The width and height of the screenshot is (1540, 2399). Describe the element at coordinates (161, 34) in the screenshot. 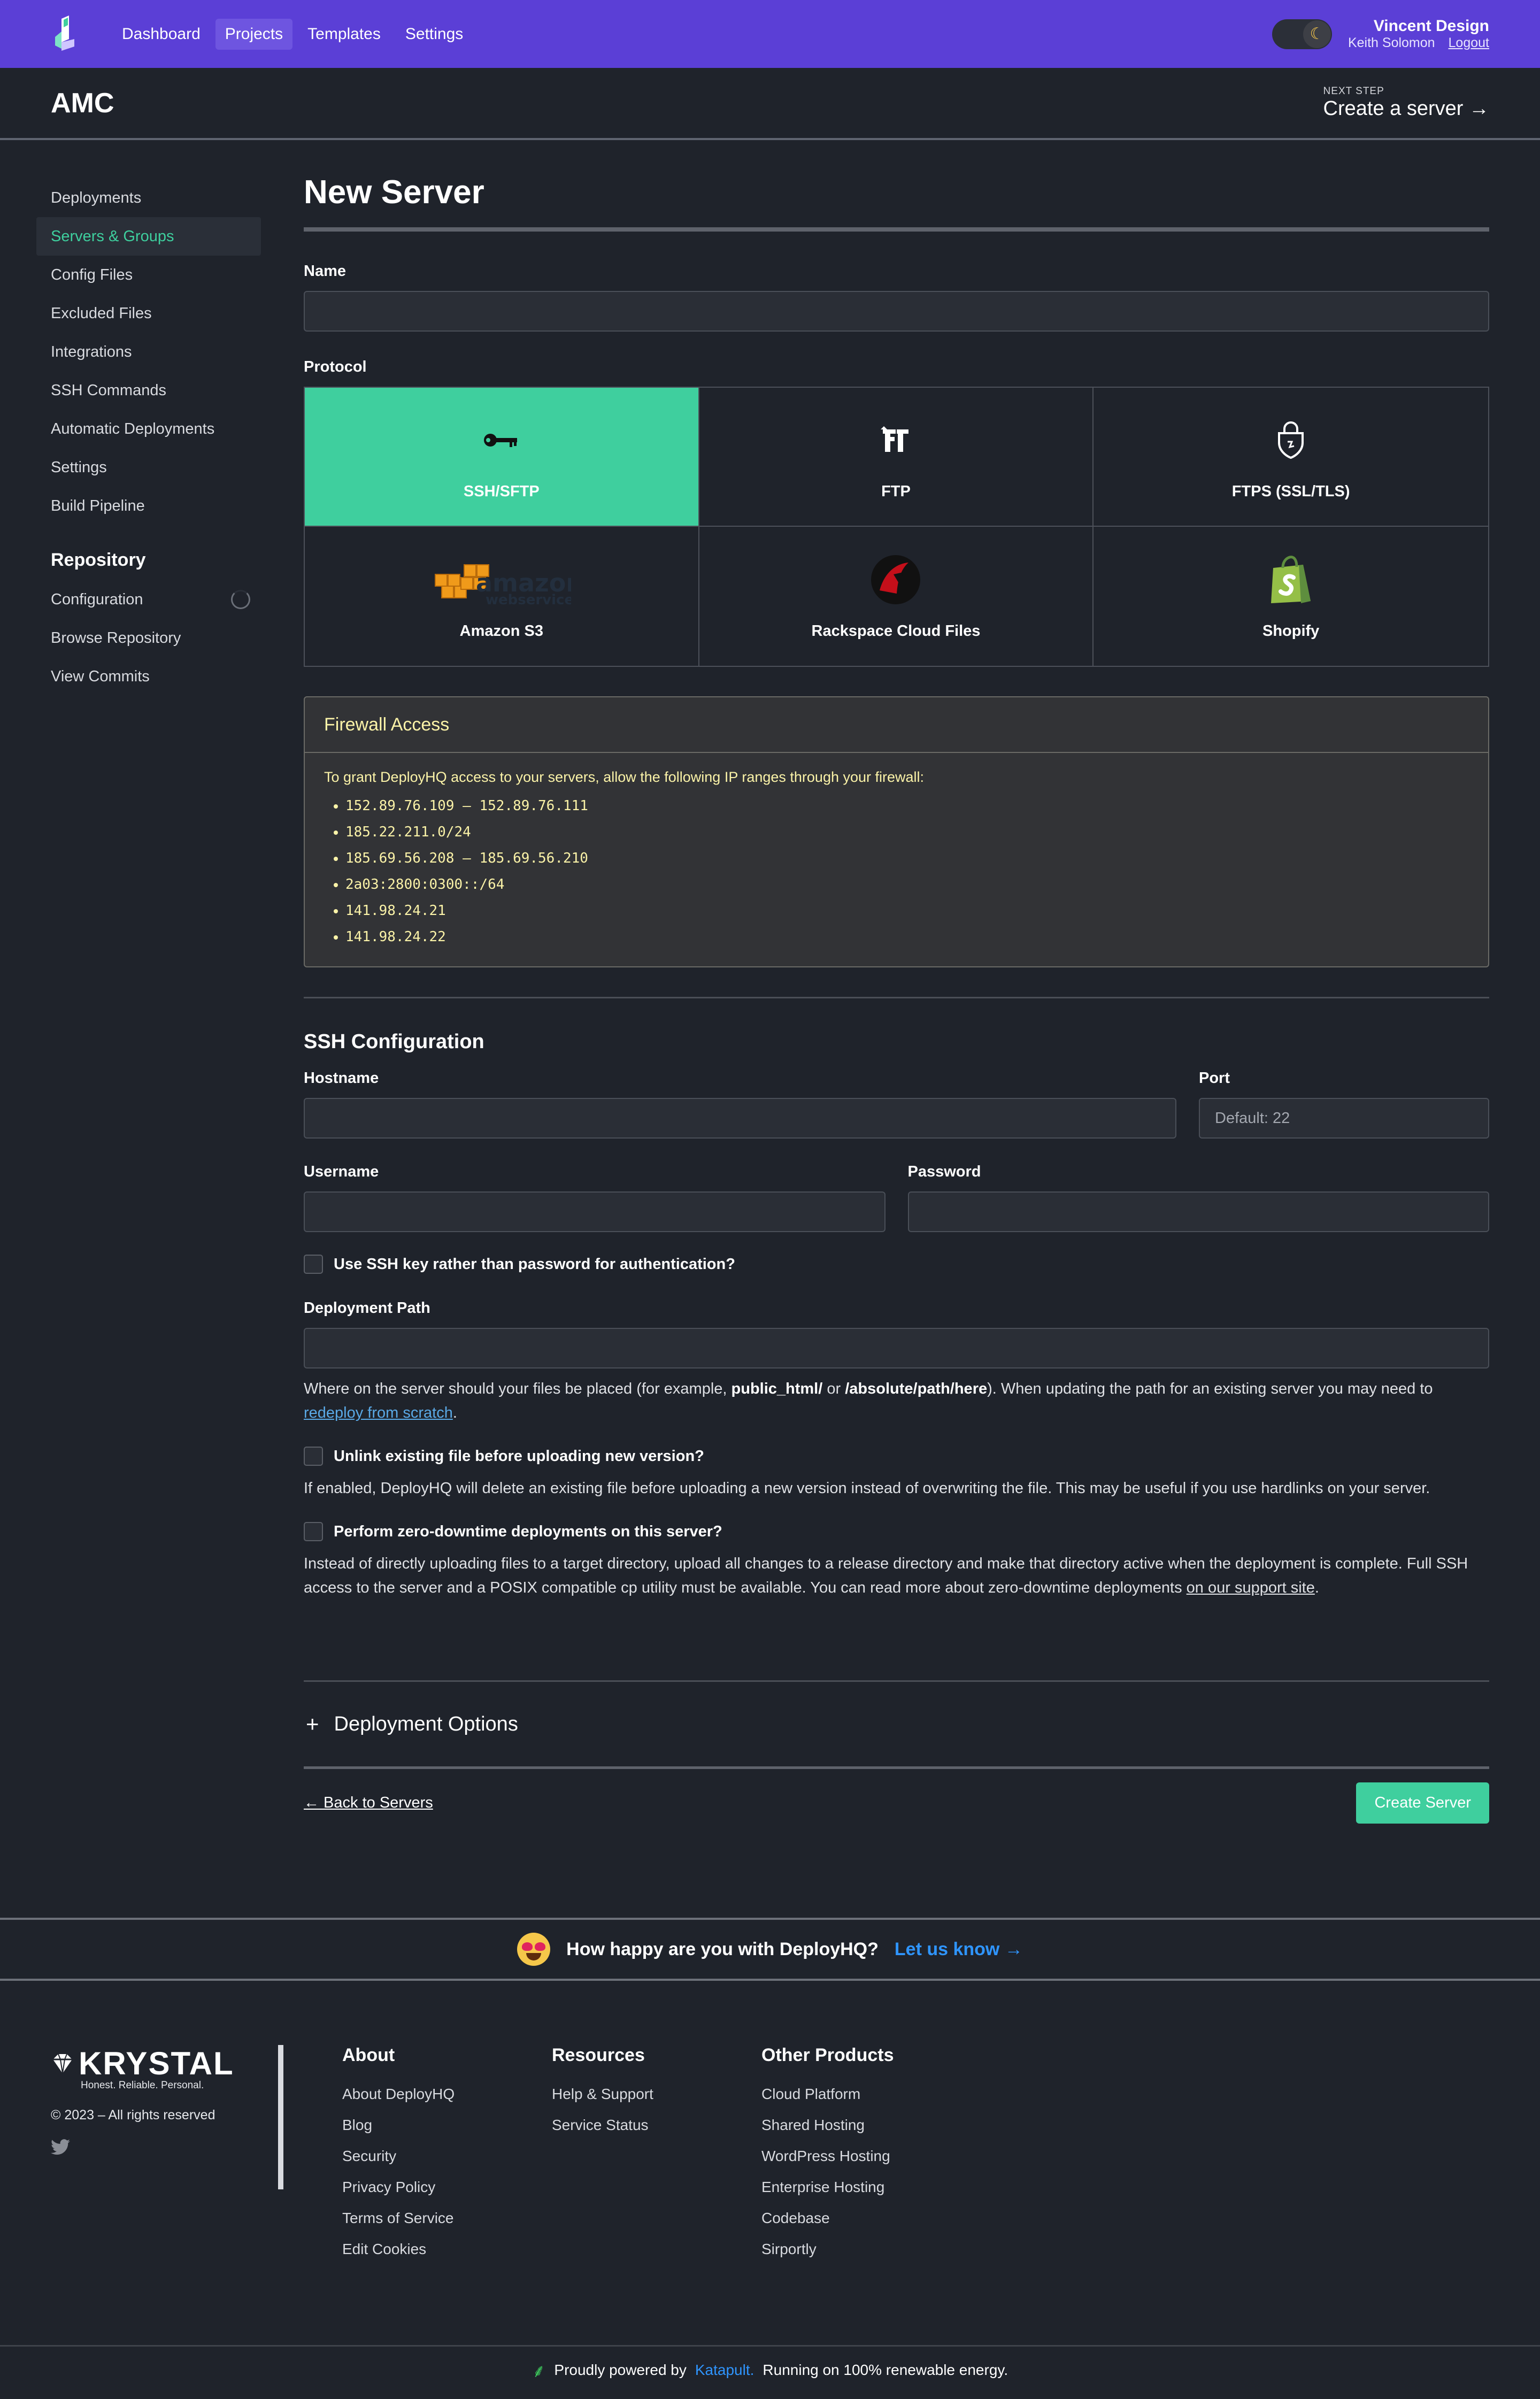

I see `nav-dashboard: Dashboard` at that location.